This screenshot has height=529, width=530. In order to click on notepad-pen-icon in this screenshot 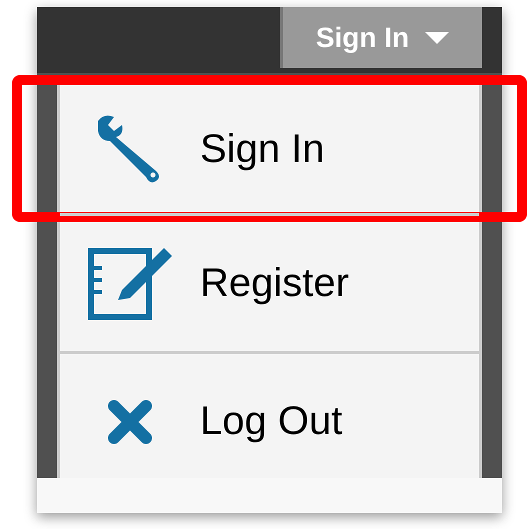, I will do `click(130, 284)`.